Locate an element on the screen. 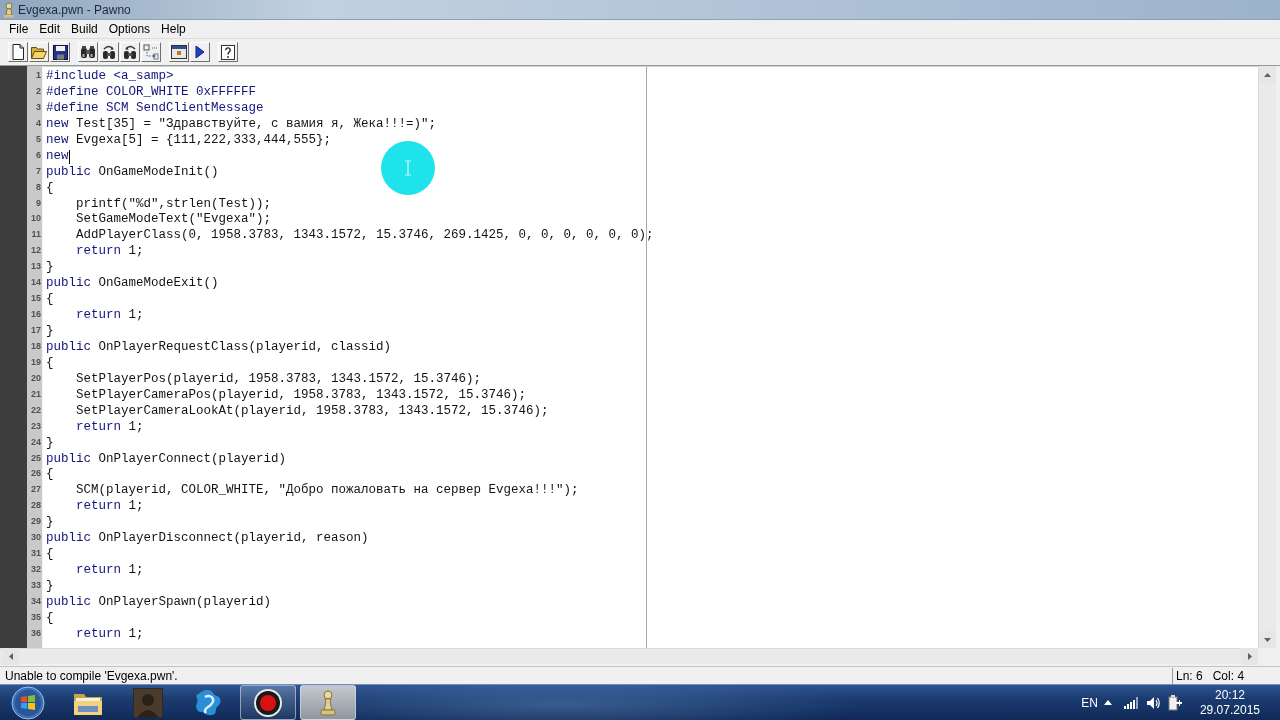  code-line: public OnGameModeExit() is located at coordinates (132, 284).